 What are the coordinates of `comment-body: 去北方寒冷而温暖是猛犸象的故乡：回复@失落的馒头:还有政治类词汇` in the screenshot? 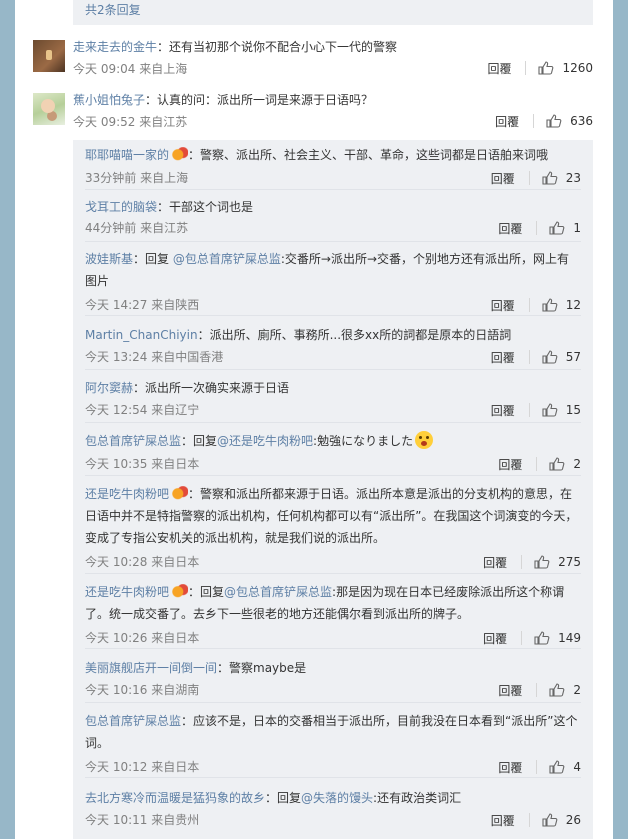 It's located at (333, 798).